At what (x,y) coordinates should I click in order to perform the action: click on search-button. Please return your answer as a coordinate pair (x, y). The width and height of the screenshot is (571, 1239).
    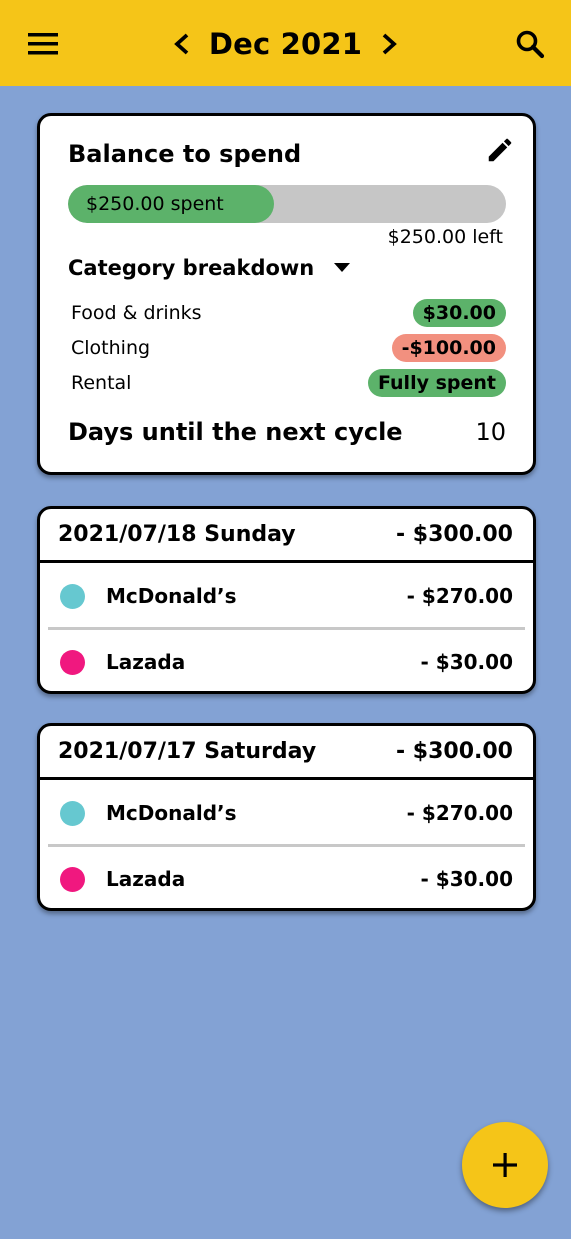
    Looking at the image, I should click on (530, 44).